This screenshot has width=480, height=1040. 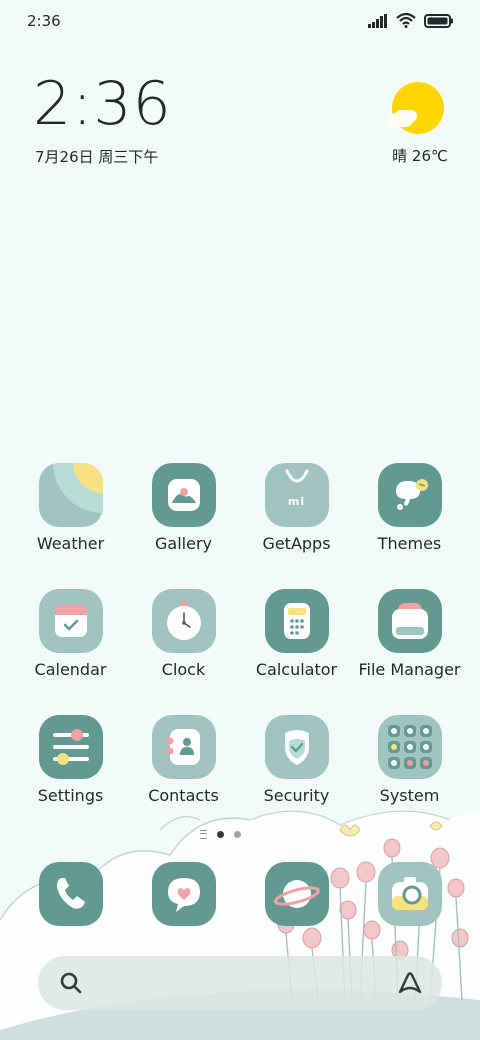 I want to click on app-label: GetApps, so click(x=296, y=543).